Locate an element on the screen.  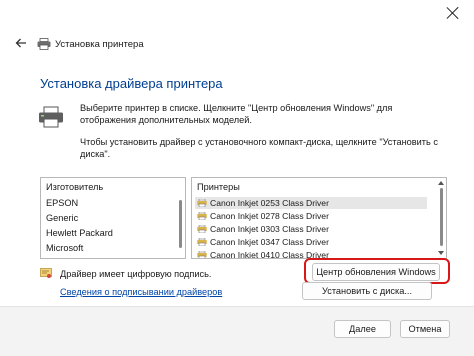
list-item: EPSON is located at coordinates (62, 203).